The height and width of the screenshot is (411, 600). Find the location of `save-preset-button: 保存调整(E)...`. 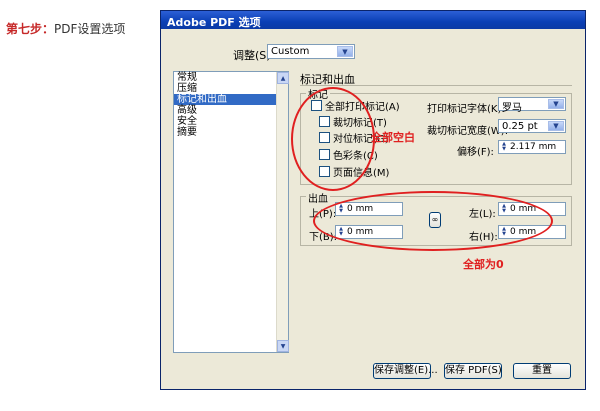

save-preset-button: 保存调整(E)... is located at coordinates (405, 371).